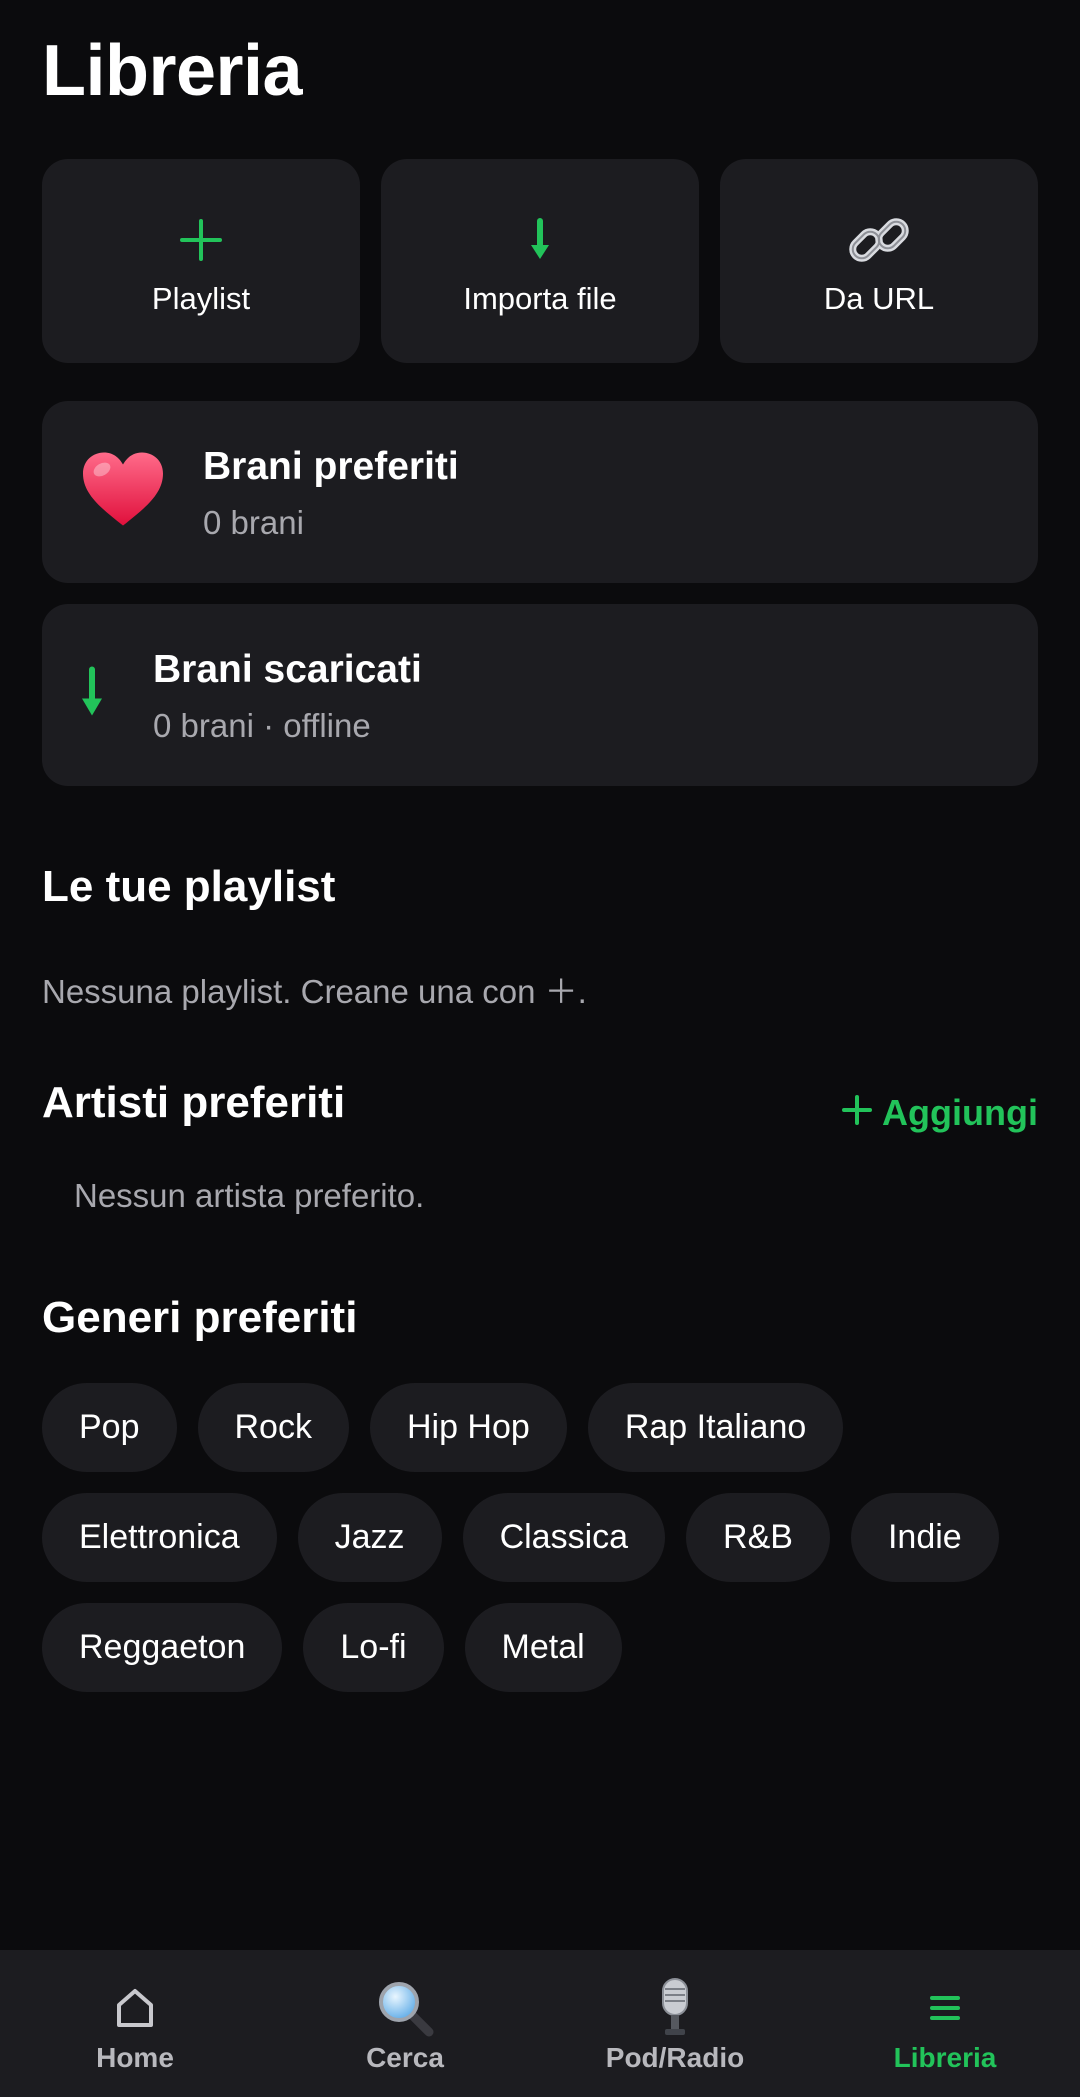  What do you see at coordinates (135, 2008) in the screenshot?
I see `home-icon` at bounding box center [135, 2008].